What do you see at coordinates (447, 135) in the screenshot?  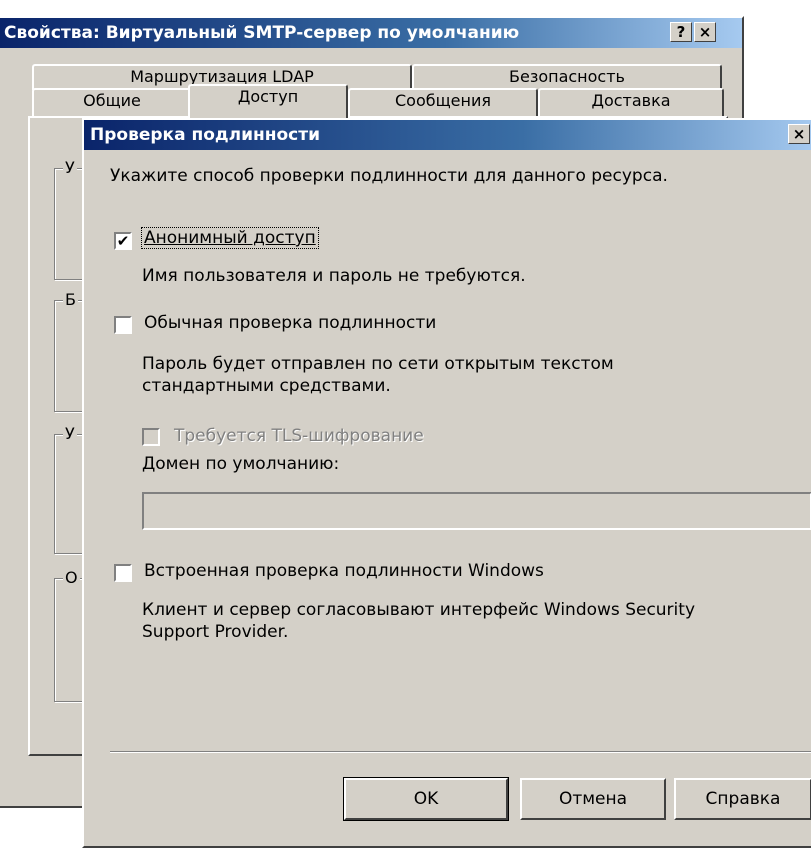 I see `dialog-title-bar: Проверка подлинности ×` at bounding box center [447, 135].